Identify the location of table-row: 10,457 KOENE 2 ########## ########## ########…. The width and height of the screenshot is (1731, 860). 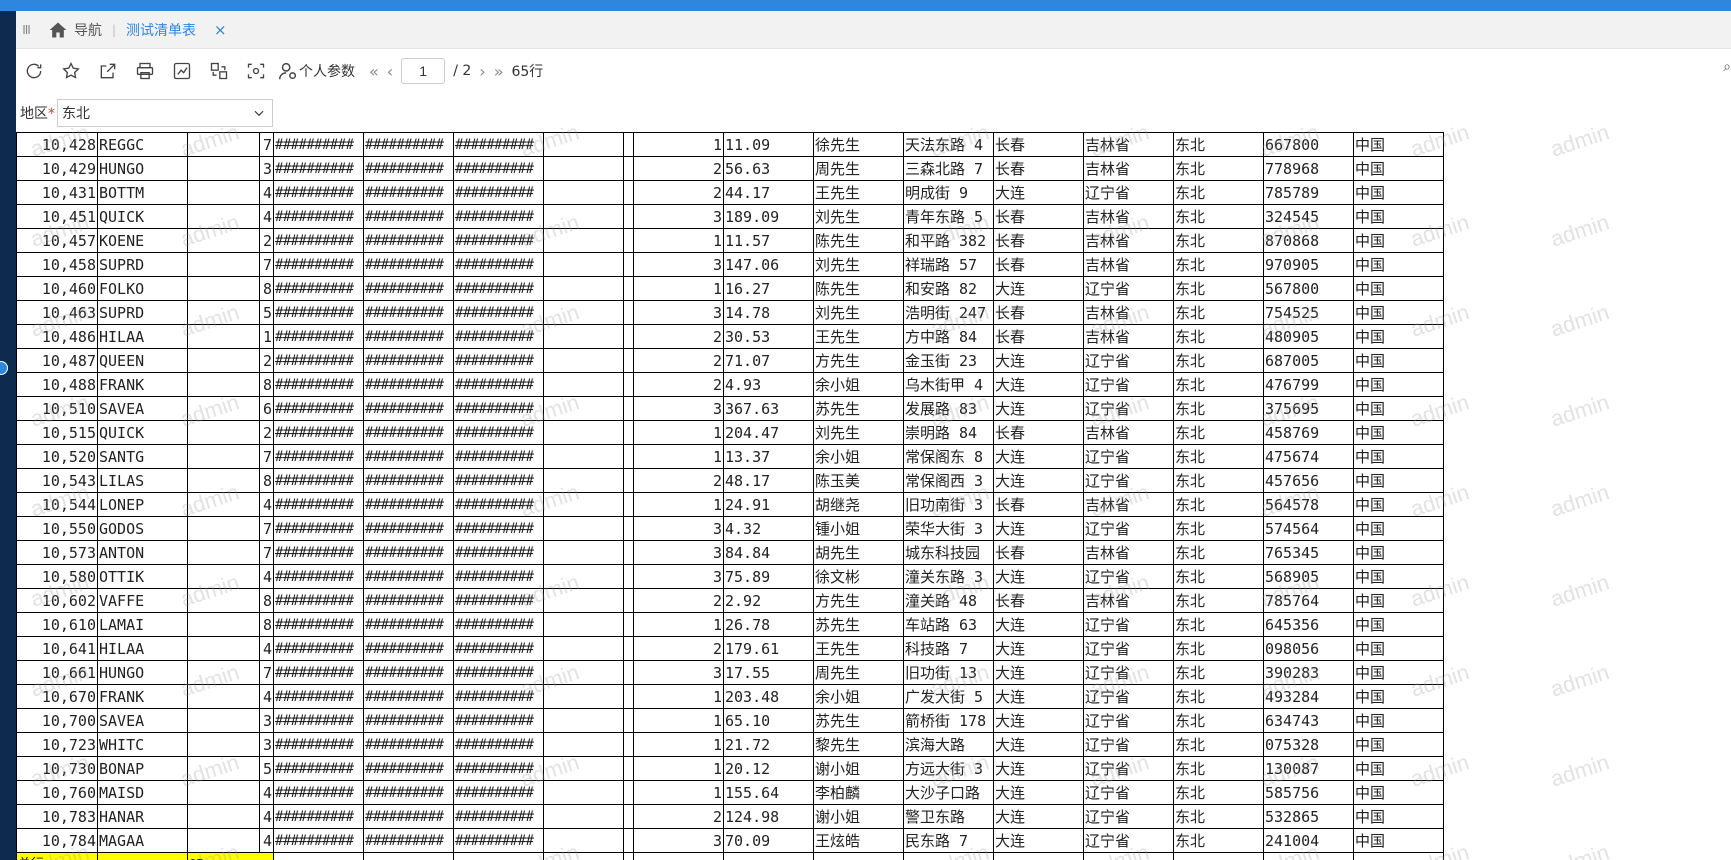
(730, 240).